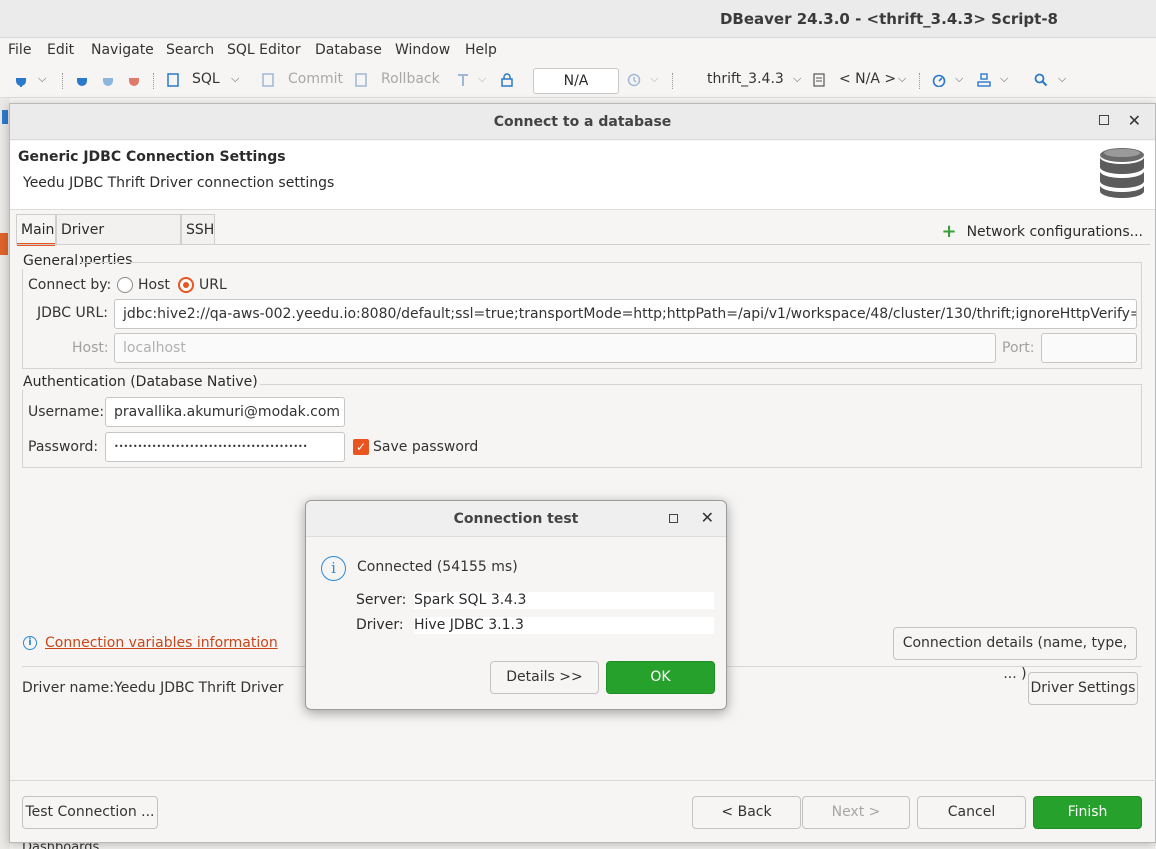 The image size is (1156, 849). I want to click on username-input: pravallika.akumuri@modak.com, so click(225, 412).